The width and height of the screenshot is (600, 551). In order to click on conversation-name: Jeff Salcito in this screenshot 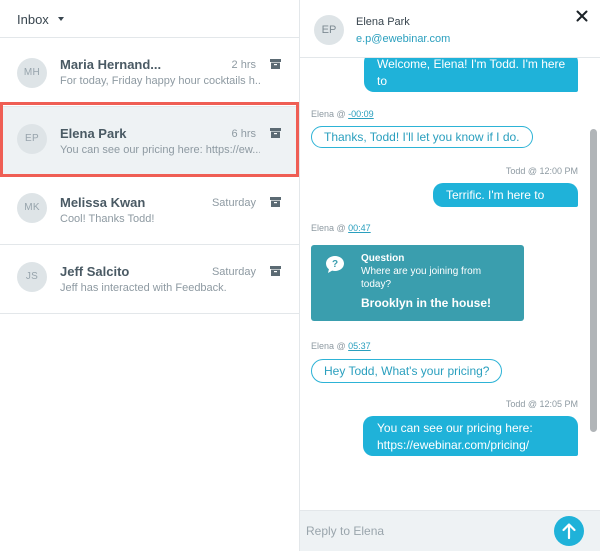, I will do `click(95, 271)`.